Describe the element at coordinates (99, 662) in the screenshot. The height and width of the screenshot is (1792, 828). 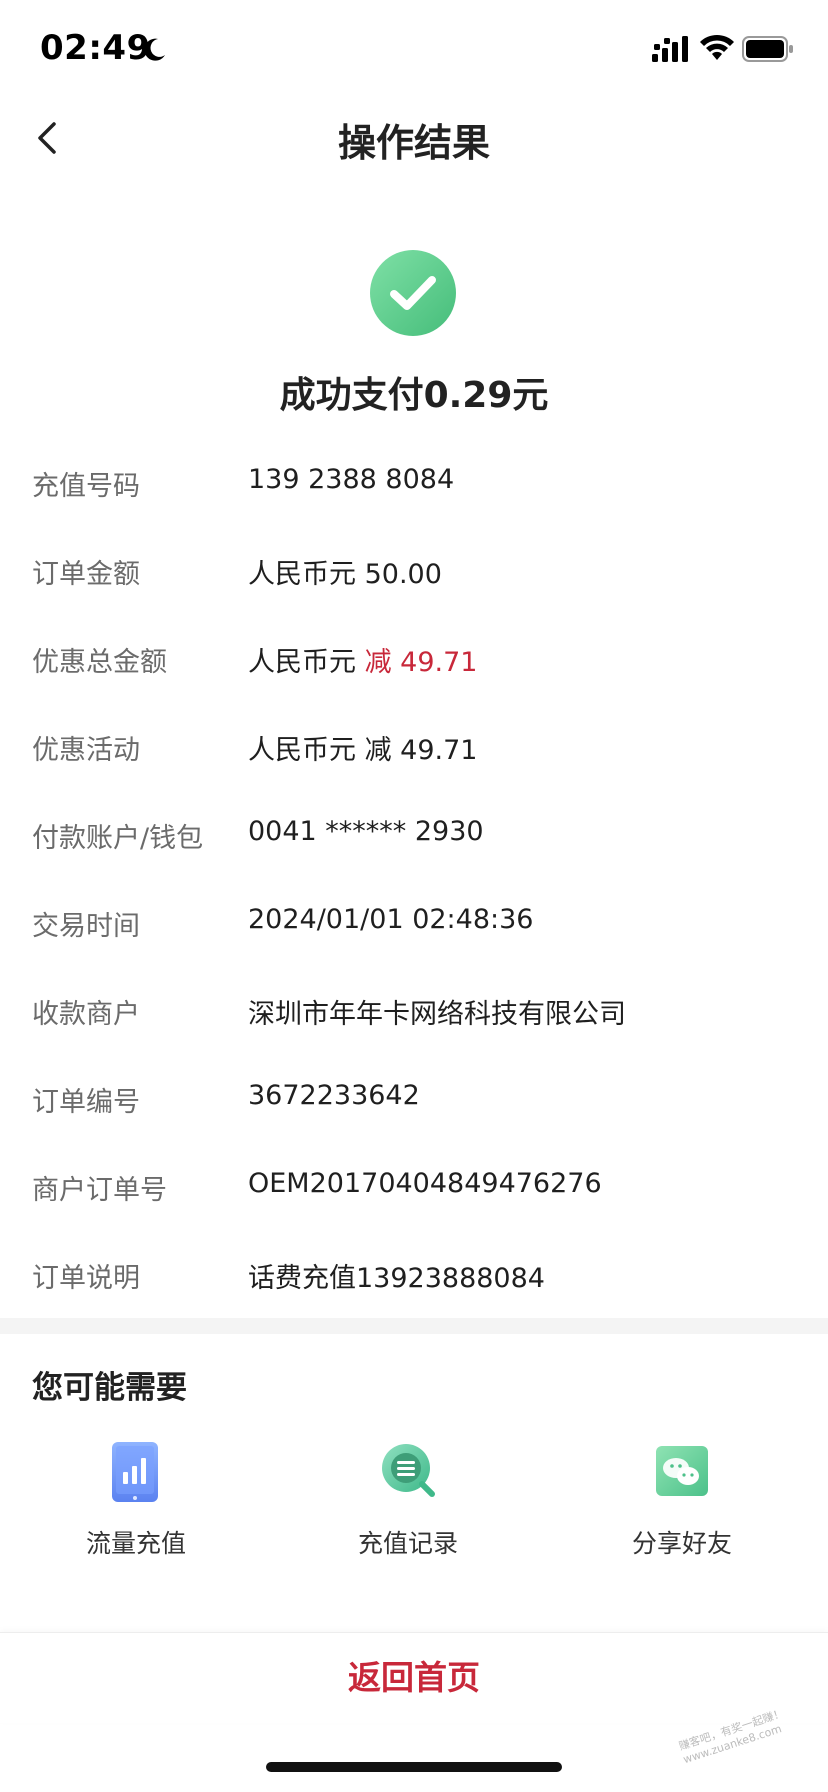
I see `detail-label: 优惠总金额` at that location.